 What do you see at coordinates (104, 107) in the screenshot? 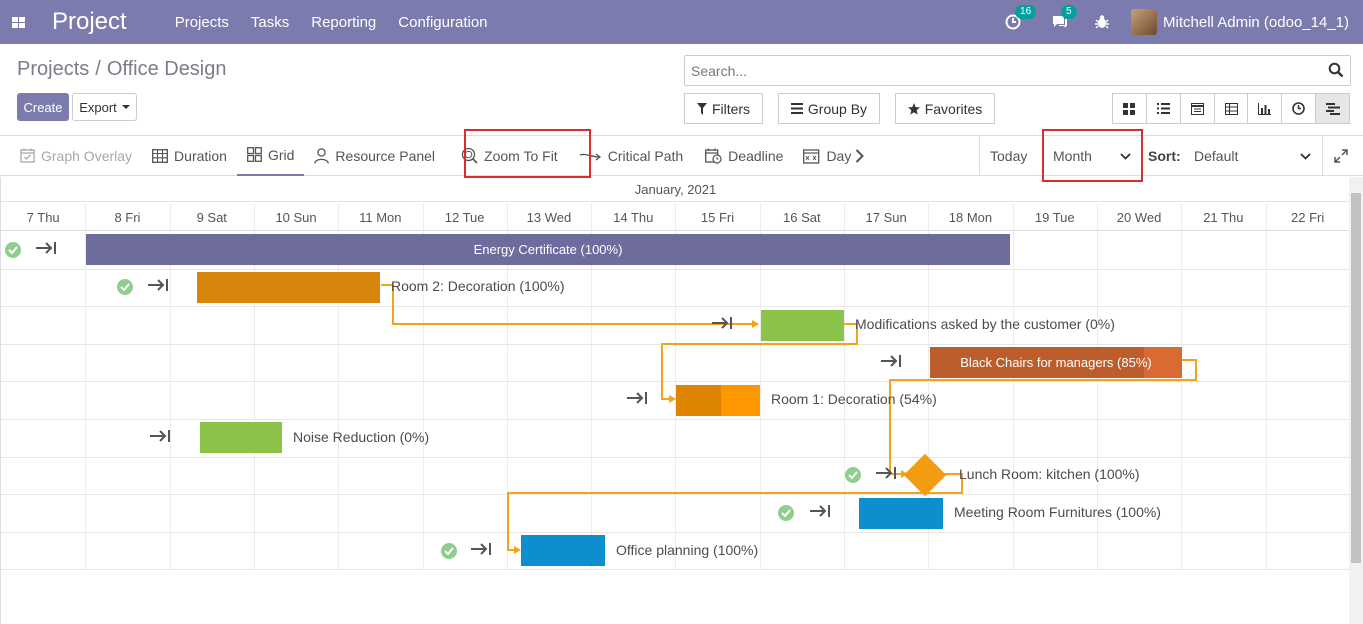
I see `export-button: Export` at bounding box center [104, 107].